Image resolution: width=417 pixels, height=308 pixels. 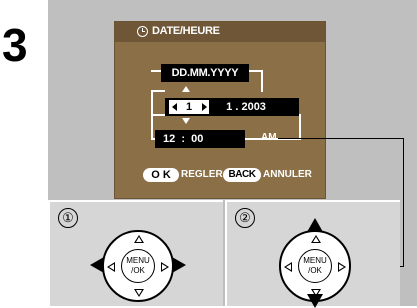 I want to click on step-panel-1: ① MENU /OK, so click(x=135, y=253).